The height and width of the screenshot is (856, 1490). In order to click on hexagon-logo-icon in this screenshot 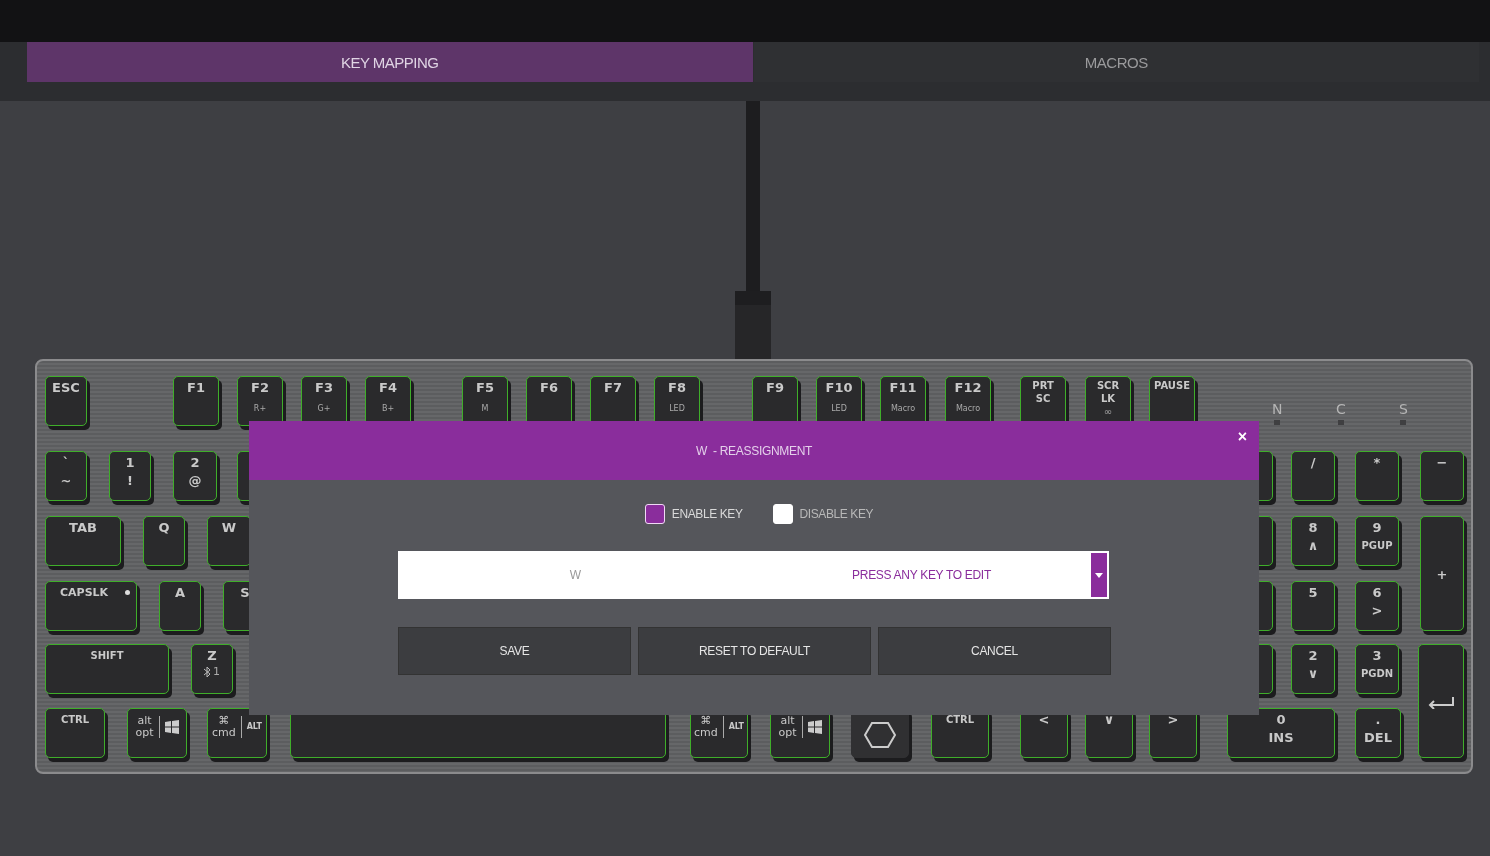, I will do `click(880, 734)`.